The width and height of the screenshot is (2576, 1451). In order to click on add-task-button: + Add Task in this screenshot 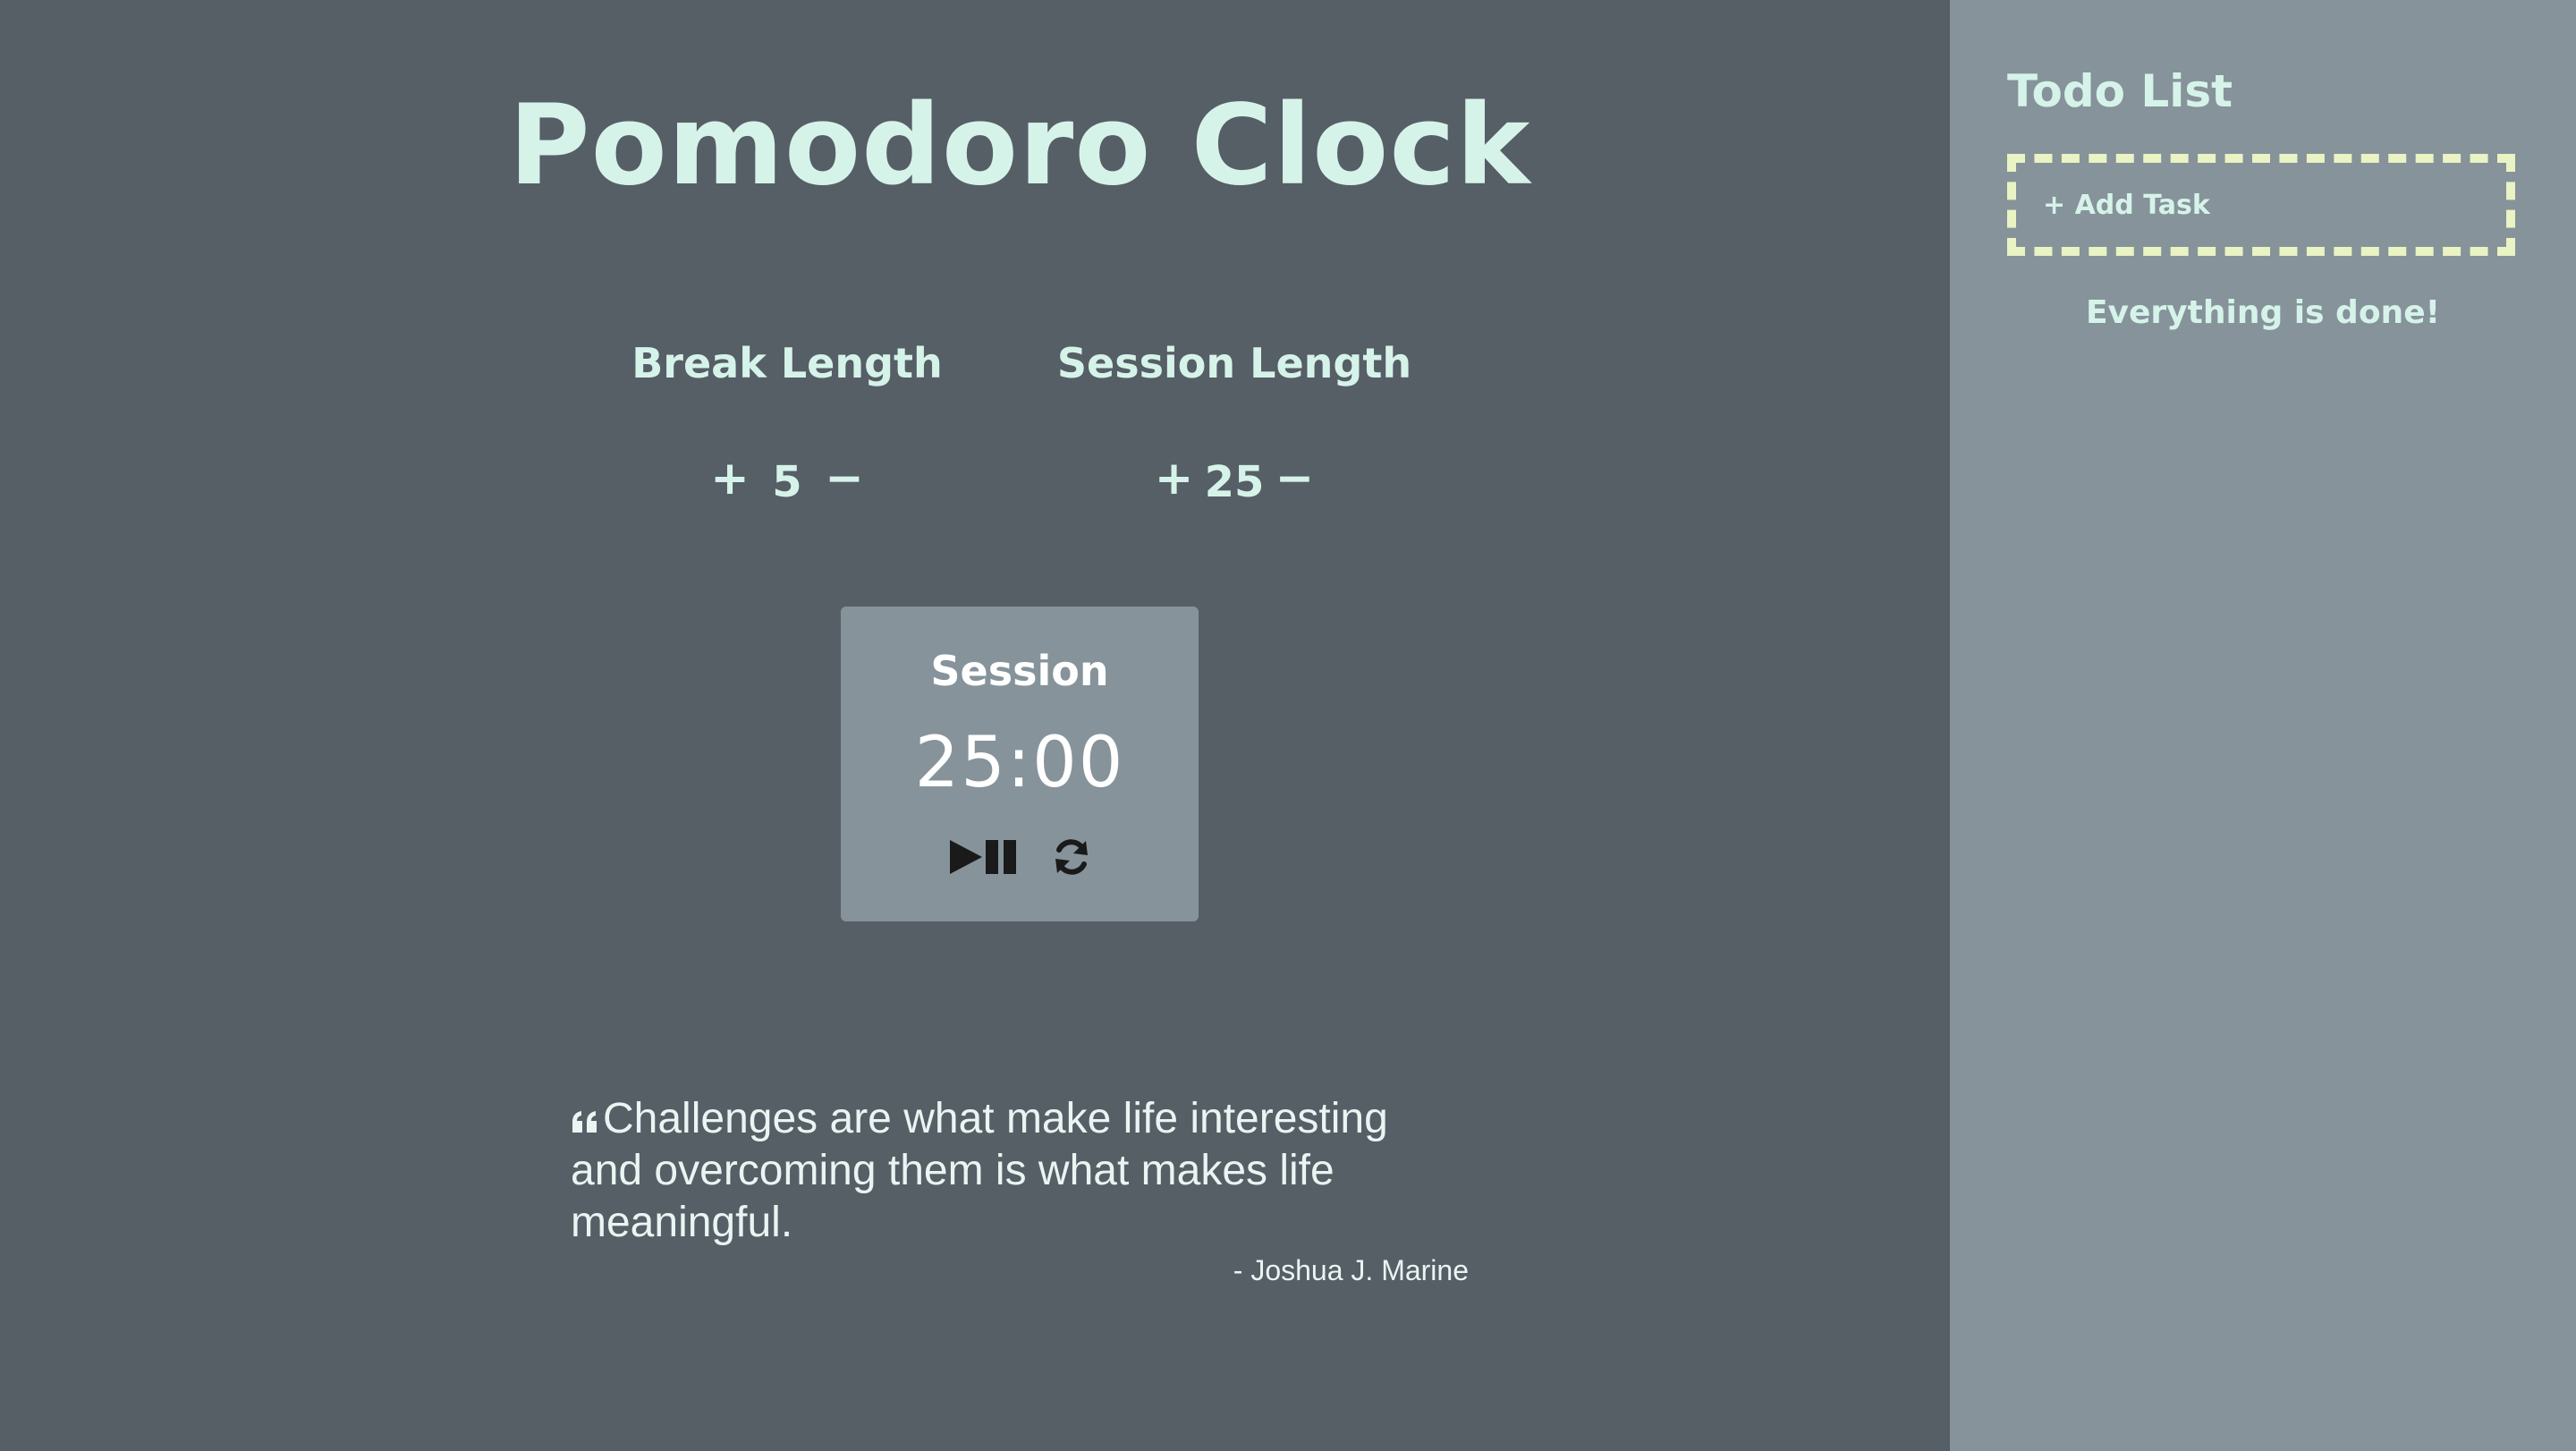, I will do `click(2261, 205)`.